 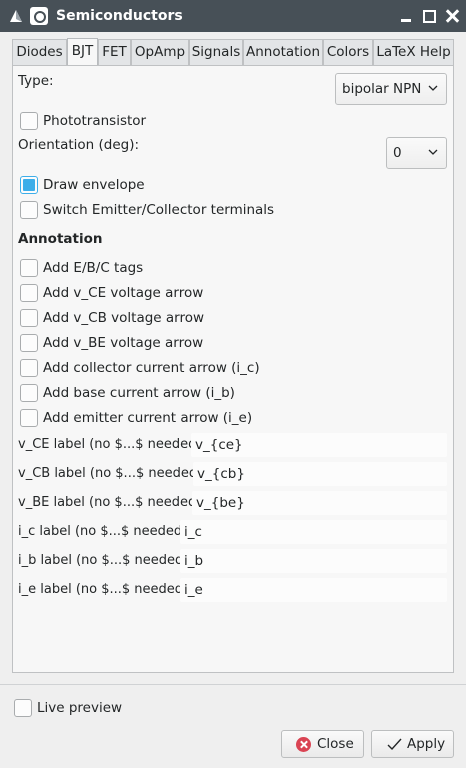 I want to click on option-label: Add v_CB voltage arrow, so click(x=124, y=318).